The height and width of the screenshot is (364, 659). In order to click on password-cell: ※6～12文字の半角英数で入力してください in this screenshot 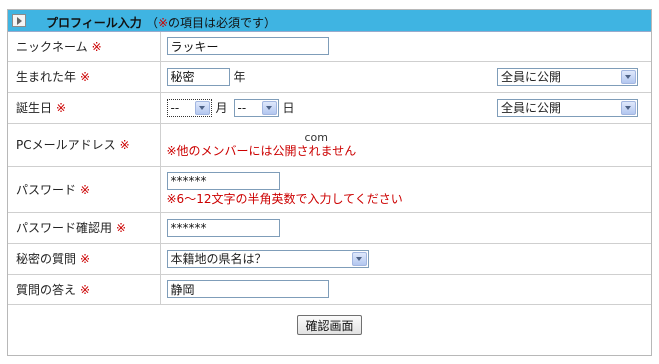, I will do `click(405, 189)`.